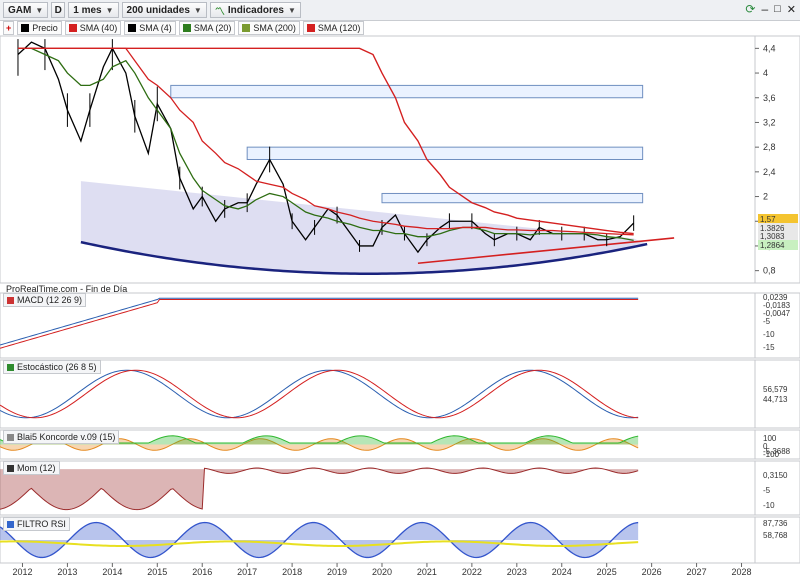  What do you see at coordinates (52, 367) in the screenshot?
I see `stoch-panel-label: Estocástico (26 8 5)` at bounding box center [52, 367].